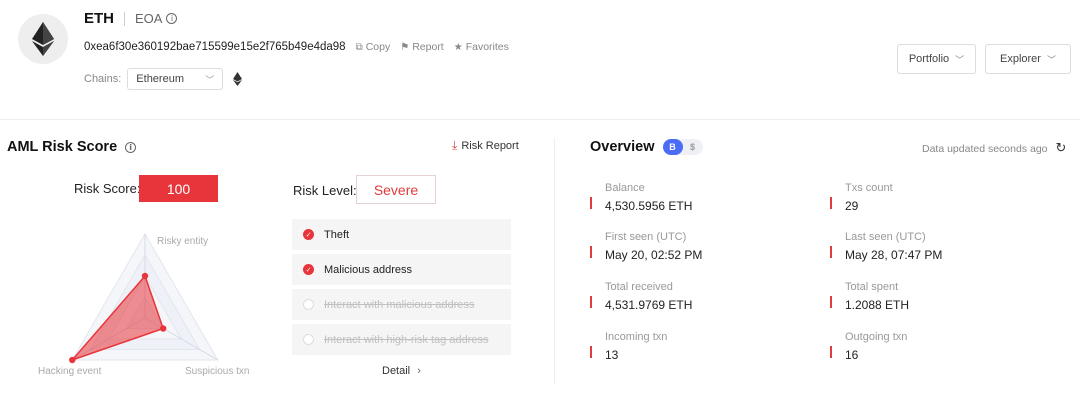  I want to click on account-type: EOA, so click(149, 18).